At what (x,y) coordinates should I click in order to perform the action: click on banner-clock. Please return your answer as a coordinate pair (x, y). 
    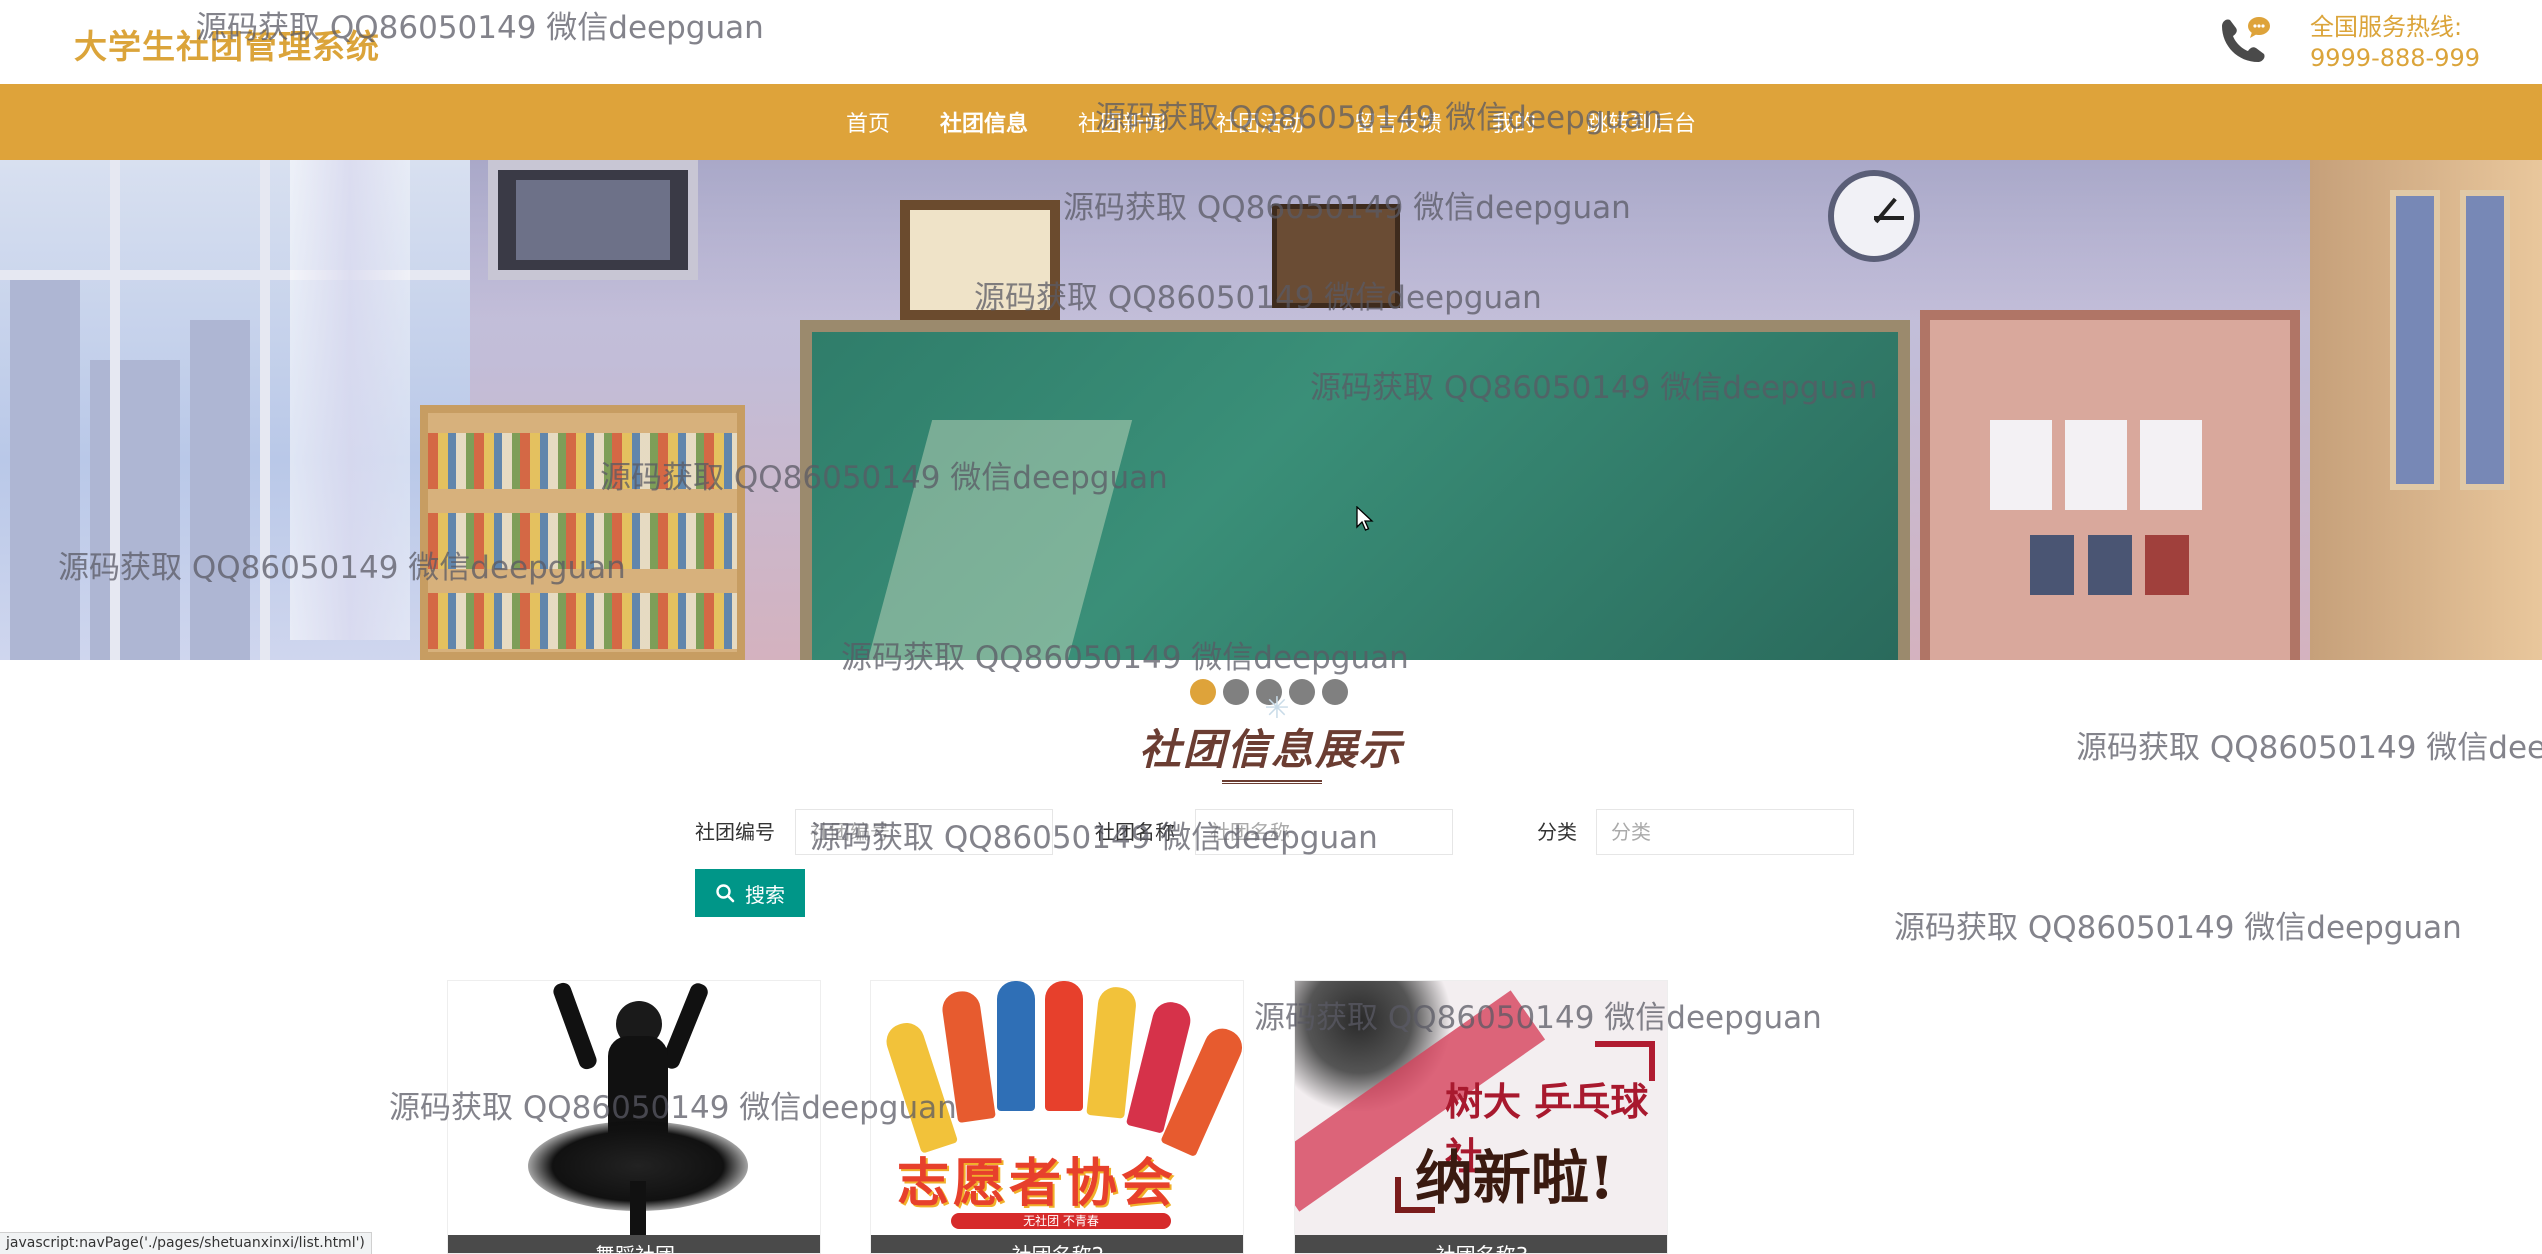
    Looking at the image, I should click on (1874, 216).